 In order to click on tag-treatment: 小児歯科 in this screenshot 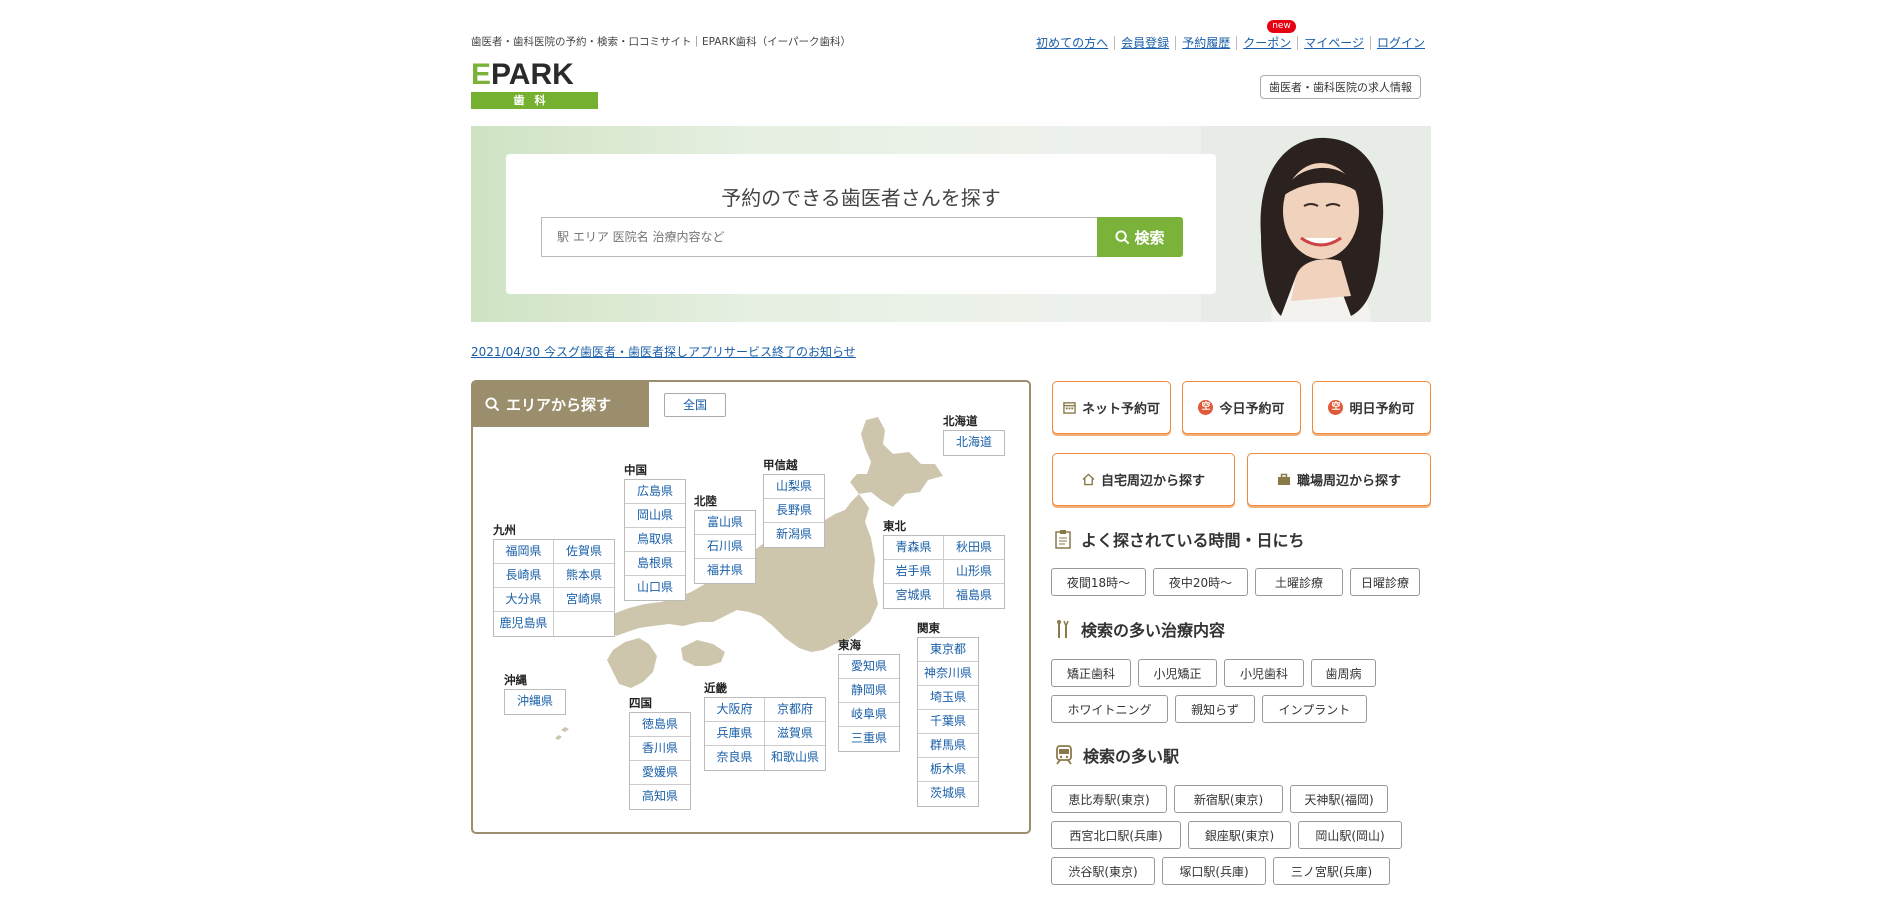, I will do `click(1264, 673)`.